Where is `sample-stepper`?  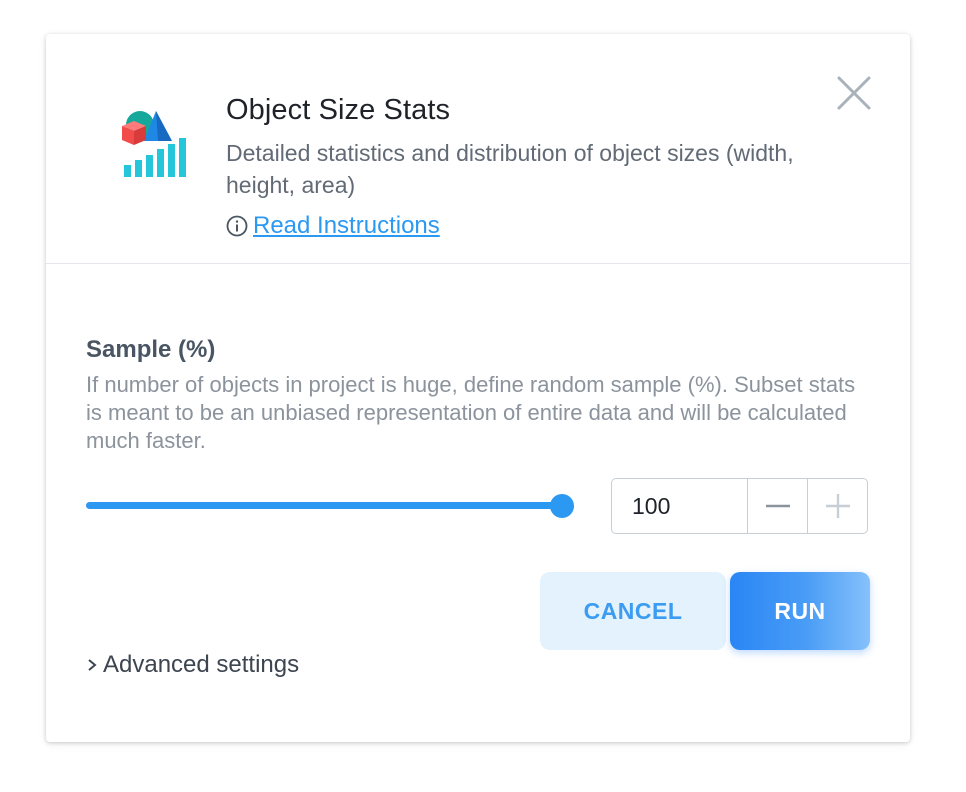 sample-stepper is located at coordinates (739, 506).